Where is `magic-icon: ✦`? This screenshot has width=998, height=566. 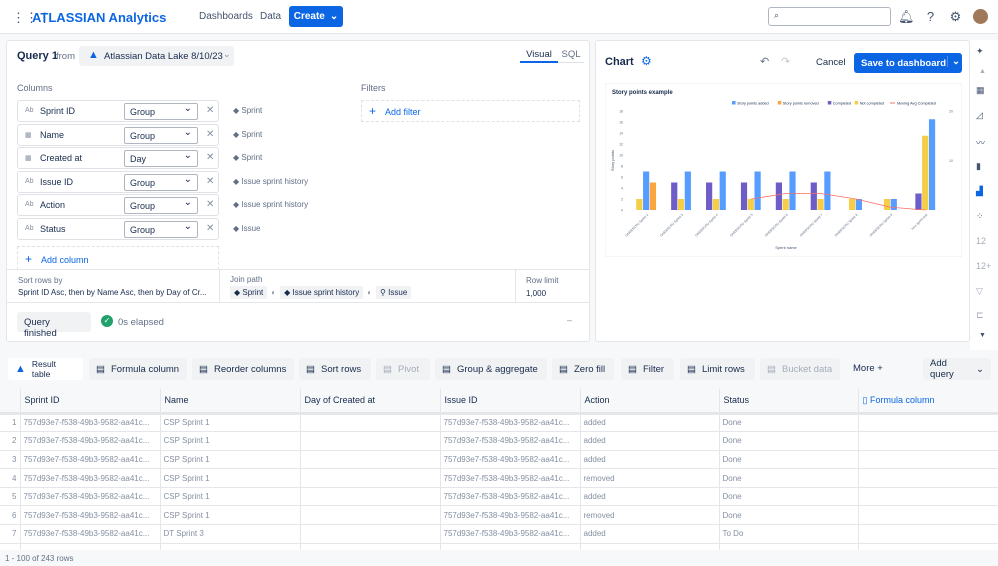 magic-icon: ✦ is located at coordinates (980, 51).